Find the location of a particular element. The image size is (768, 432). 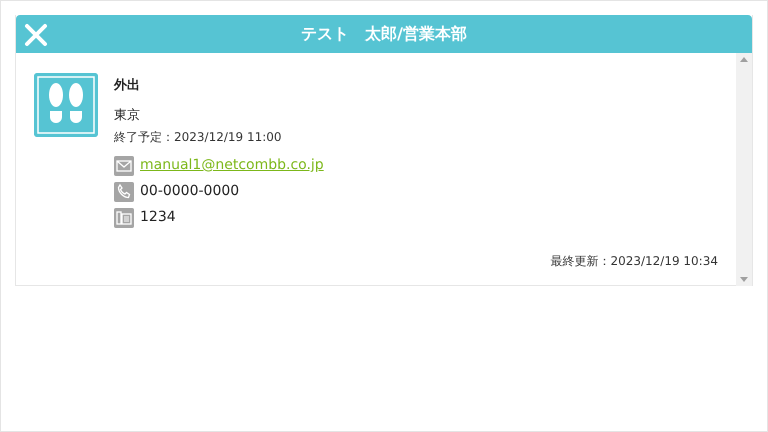

header-title: テスト 太郎/営業本部 is located at coordinates (384, 33).